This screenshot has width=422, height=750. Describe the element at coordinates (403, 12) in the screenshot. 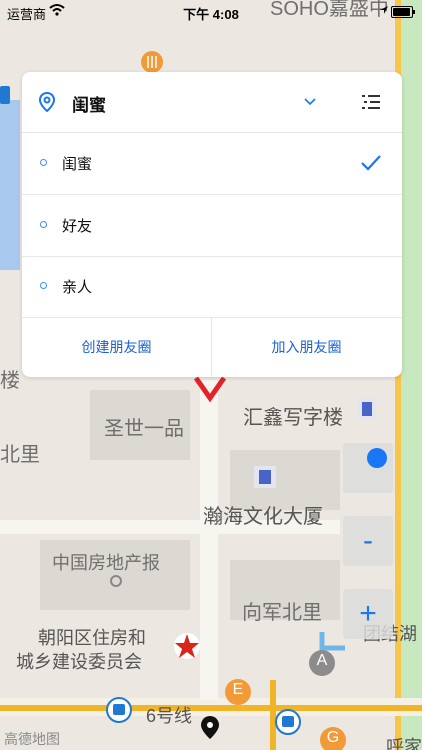

I see `battery-icon` at that location.